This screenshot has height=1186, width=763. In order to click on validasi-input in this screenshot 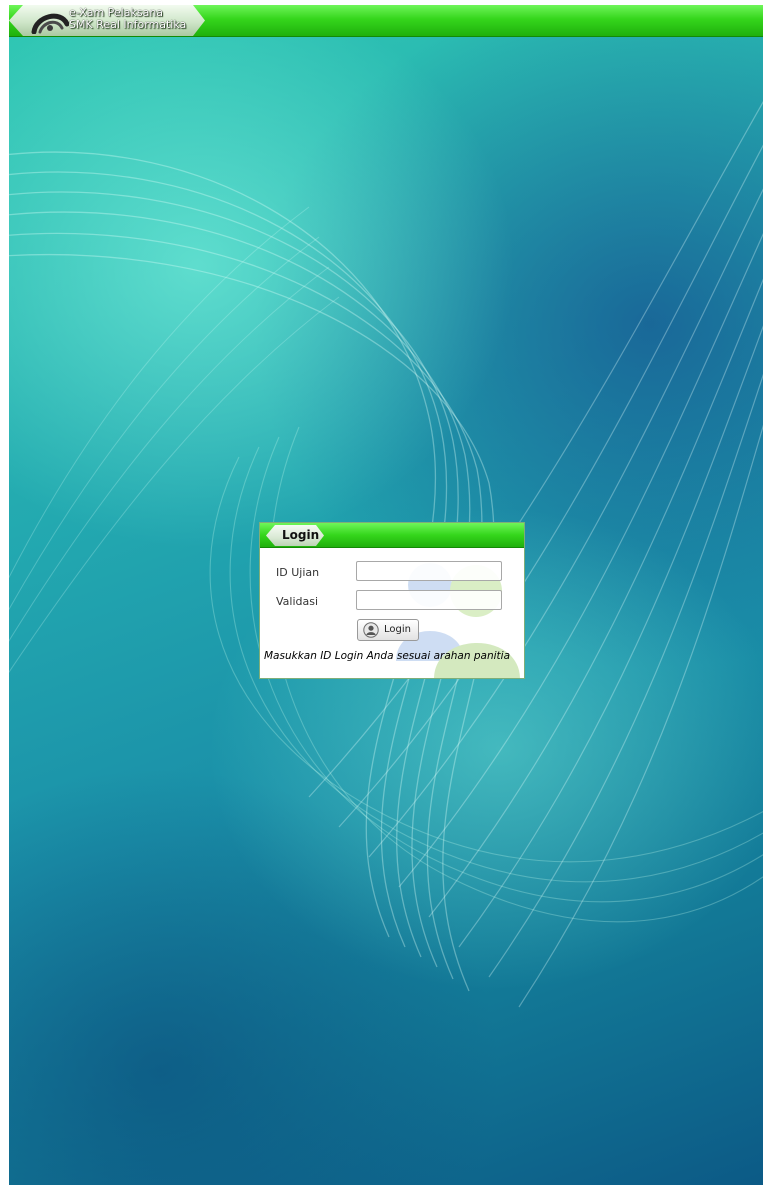, I will do `click(429, 600)`.